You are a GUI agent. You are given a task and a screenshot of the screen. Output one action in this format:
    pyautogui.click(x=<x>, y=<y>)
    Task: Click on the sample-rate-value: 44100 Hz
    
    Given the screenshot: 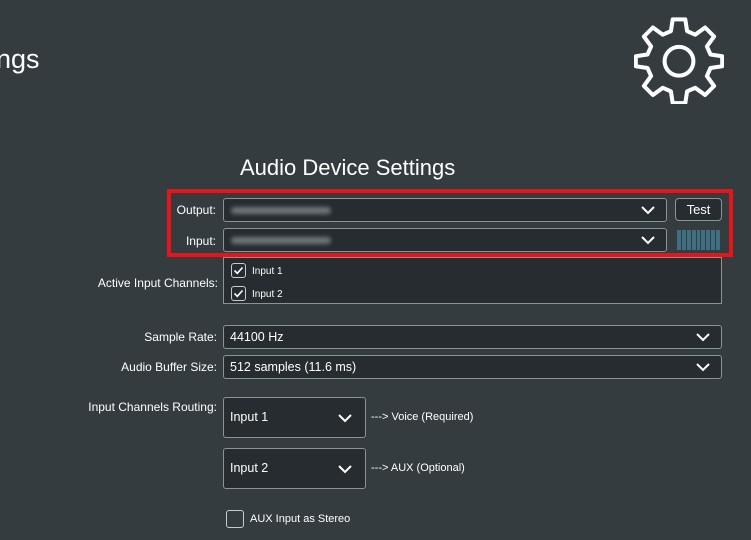 What is the action you would take?
    pyautogui.click(x=257, y=337)
    